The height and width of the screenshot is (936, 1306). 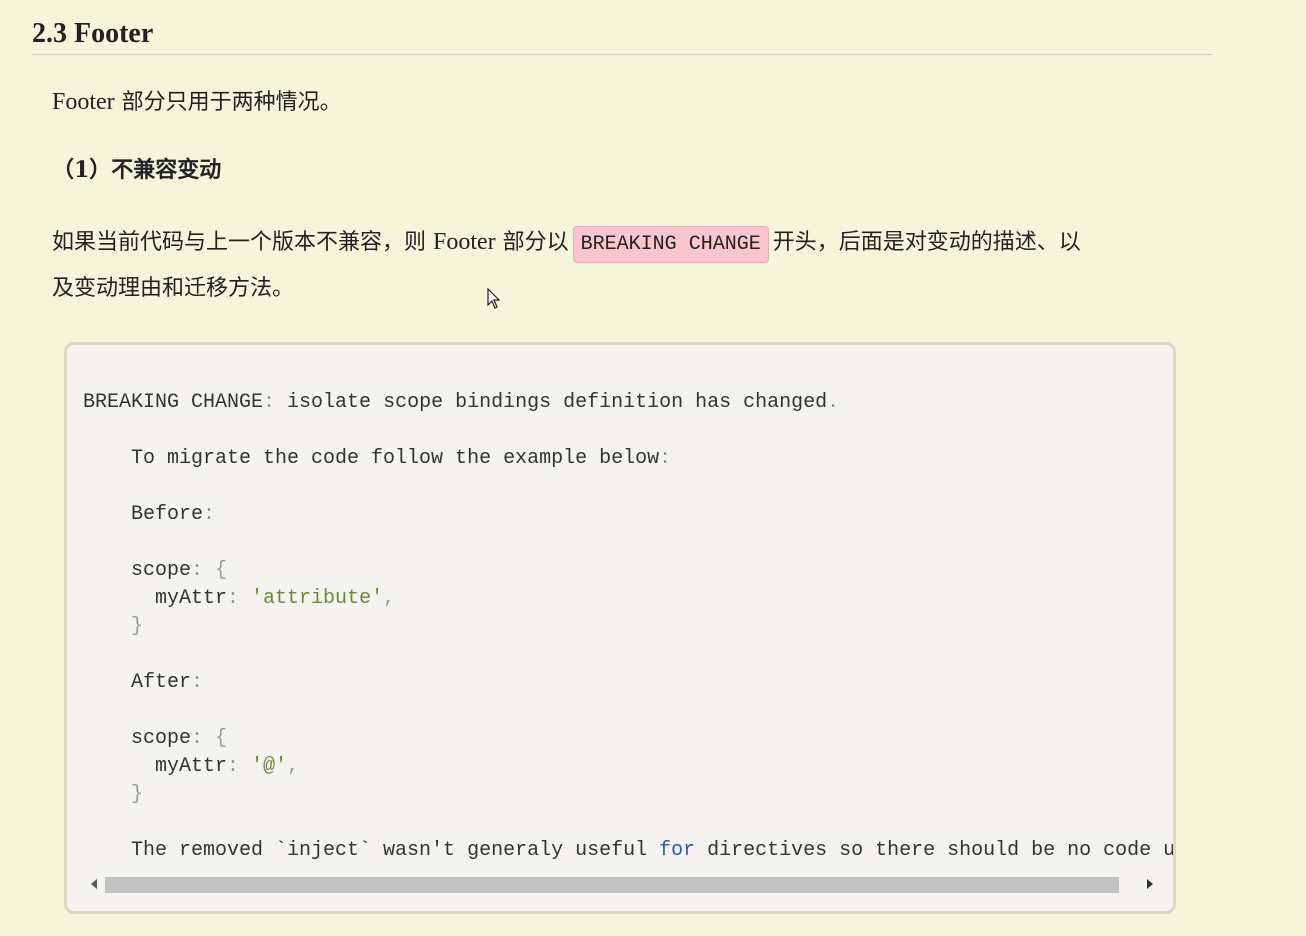 I want to click on code-line: myAttr: '@',, so click(x=191, y=766).